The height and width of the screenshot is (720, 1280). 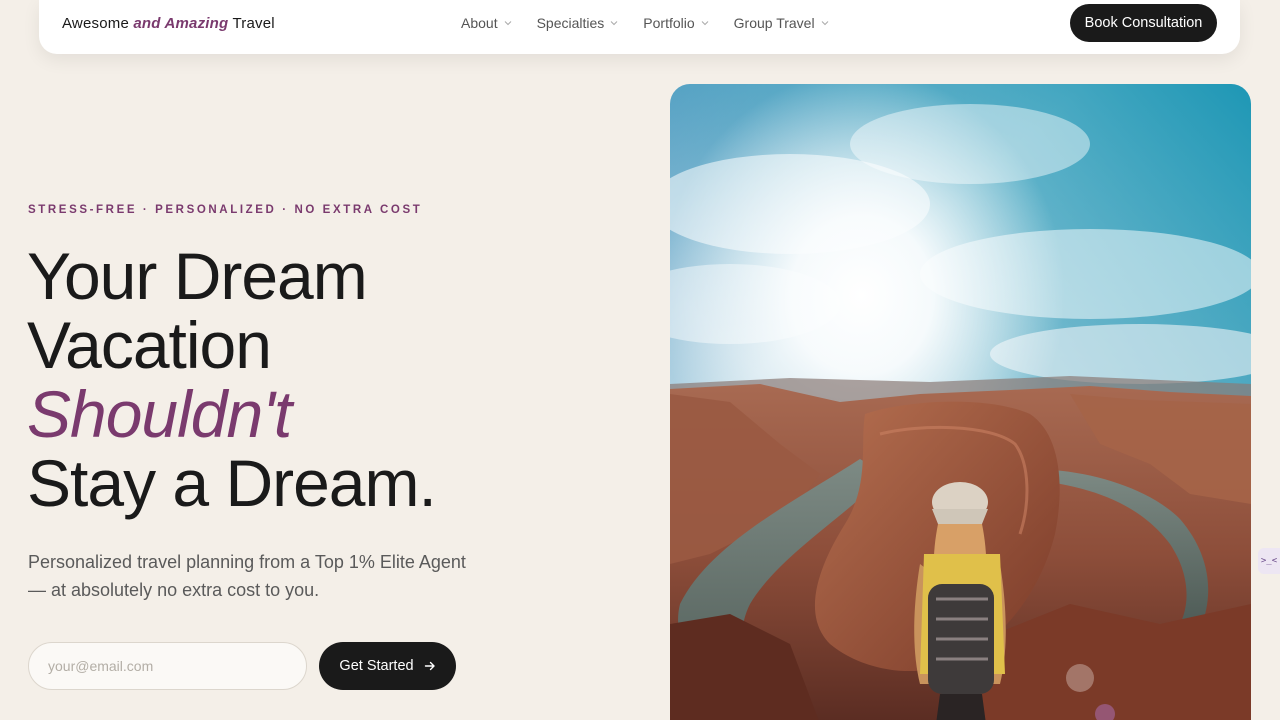 I want to click on brand-logo: Awesome and Amazing Travel, so click(x=168, y=23).